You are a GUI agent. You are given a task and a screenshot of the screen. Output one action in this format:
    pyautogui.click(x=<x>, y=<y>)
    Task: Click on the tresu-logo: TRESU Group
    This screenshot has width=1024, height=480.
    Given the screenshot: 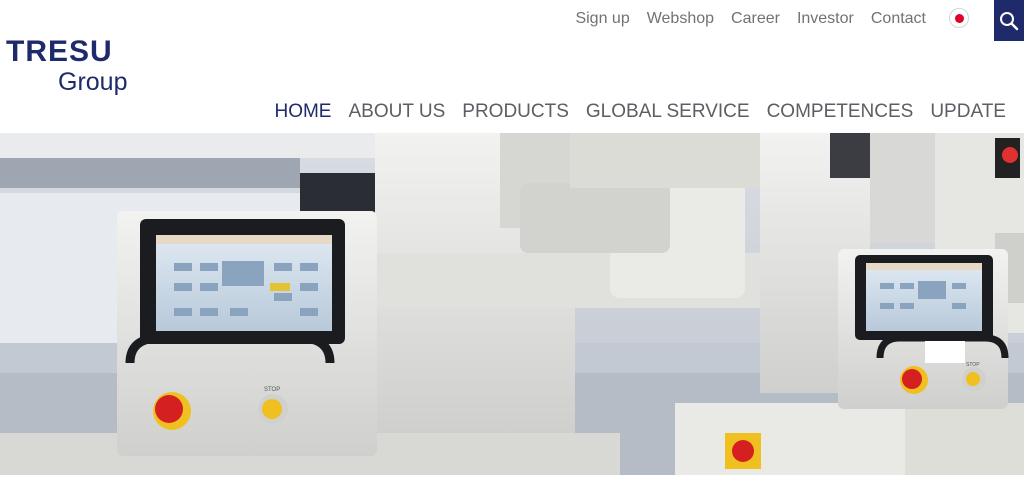 What is the action you would take?
    pyautogui.click(x=76, y=68)
    